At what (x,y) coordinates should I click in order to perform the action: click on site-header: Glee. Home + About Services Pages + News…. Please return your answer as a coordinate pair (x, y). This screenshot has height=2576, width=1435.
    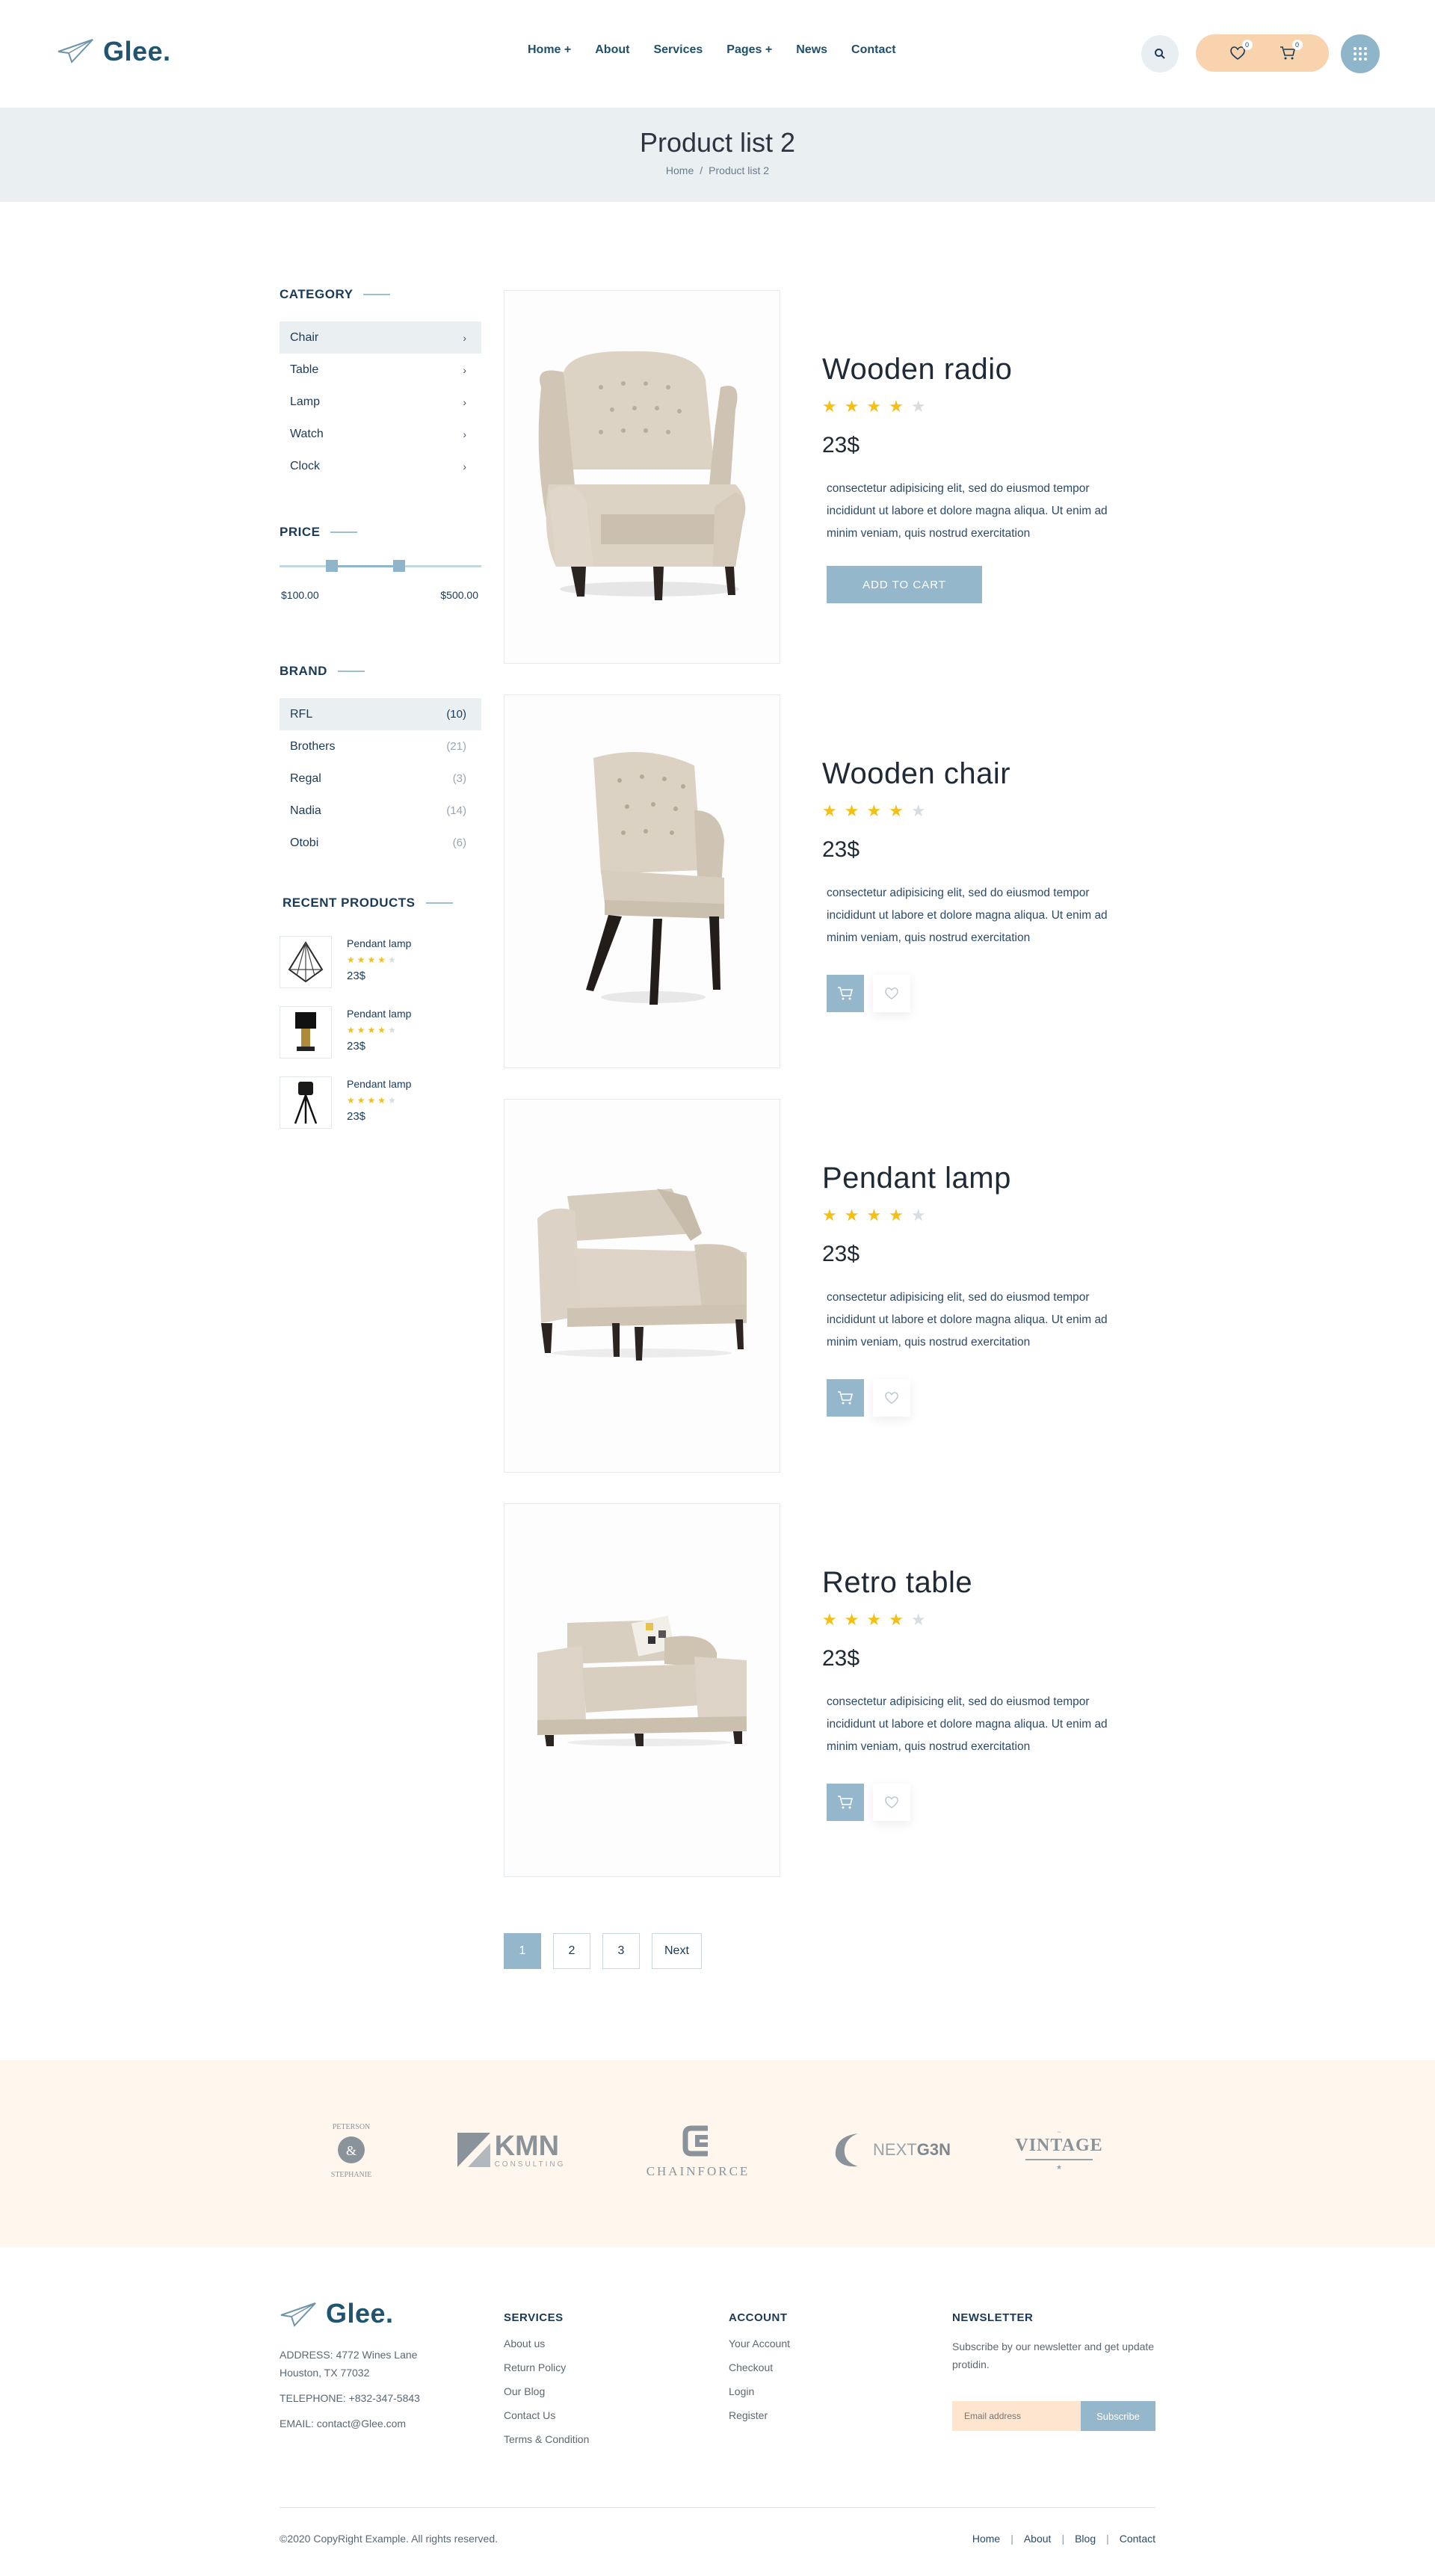
    Looking at the image, I should click on (718, 54).